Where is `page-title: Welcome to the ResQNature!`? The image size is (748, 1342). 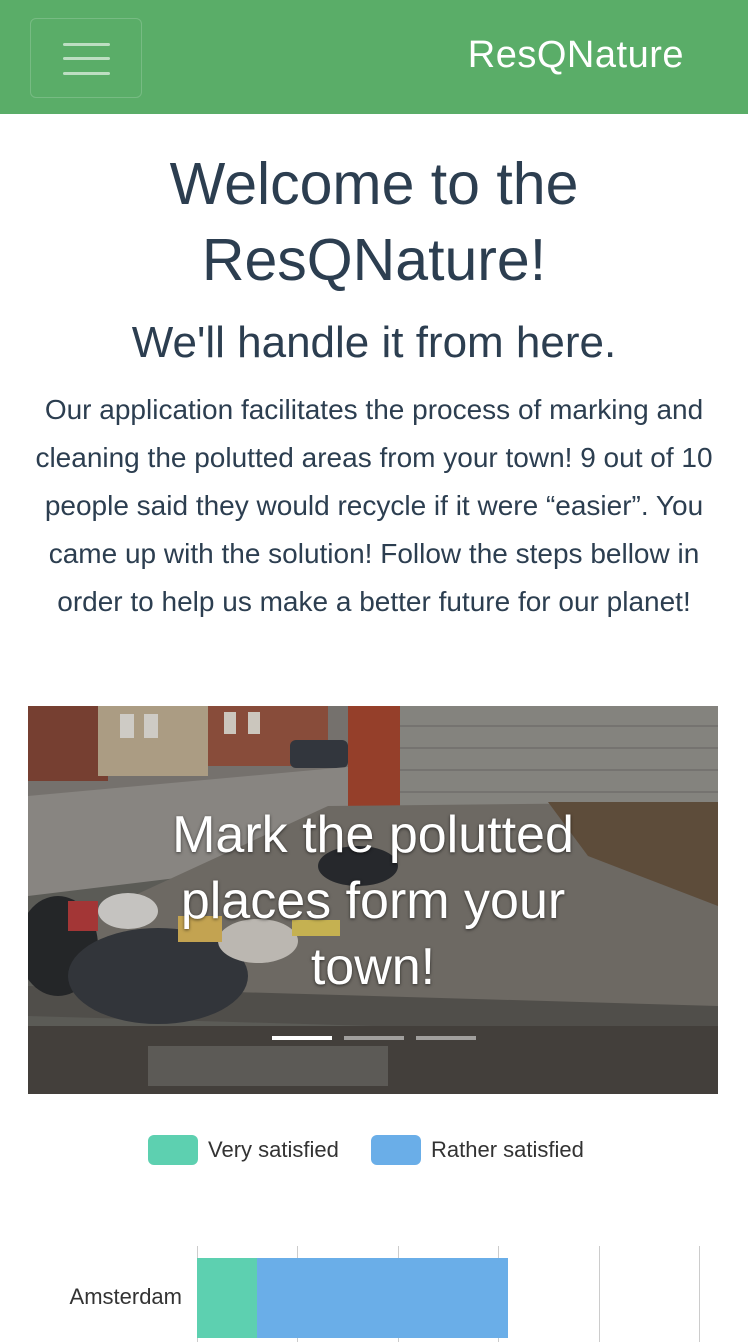
page-title: Welcome to the ResQNature! is located at coordinates (374, 222).